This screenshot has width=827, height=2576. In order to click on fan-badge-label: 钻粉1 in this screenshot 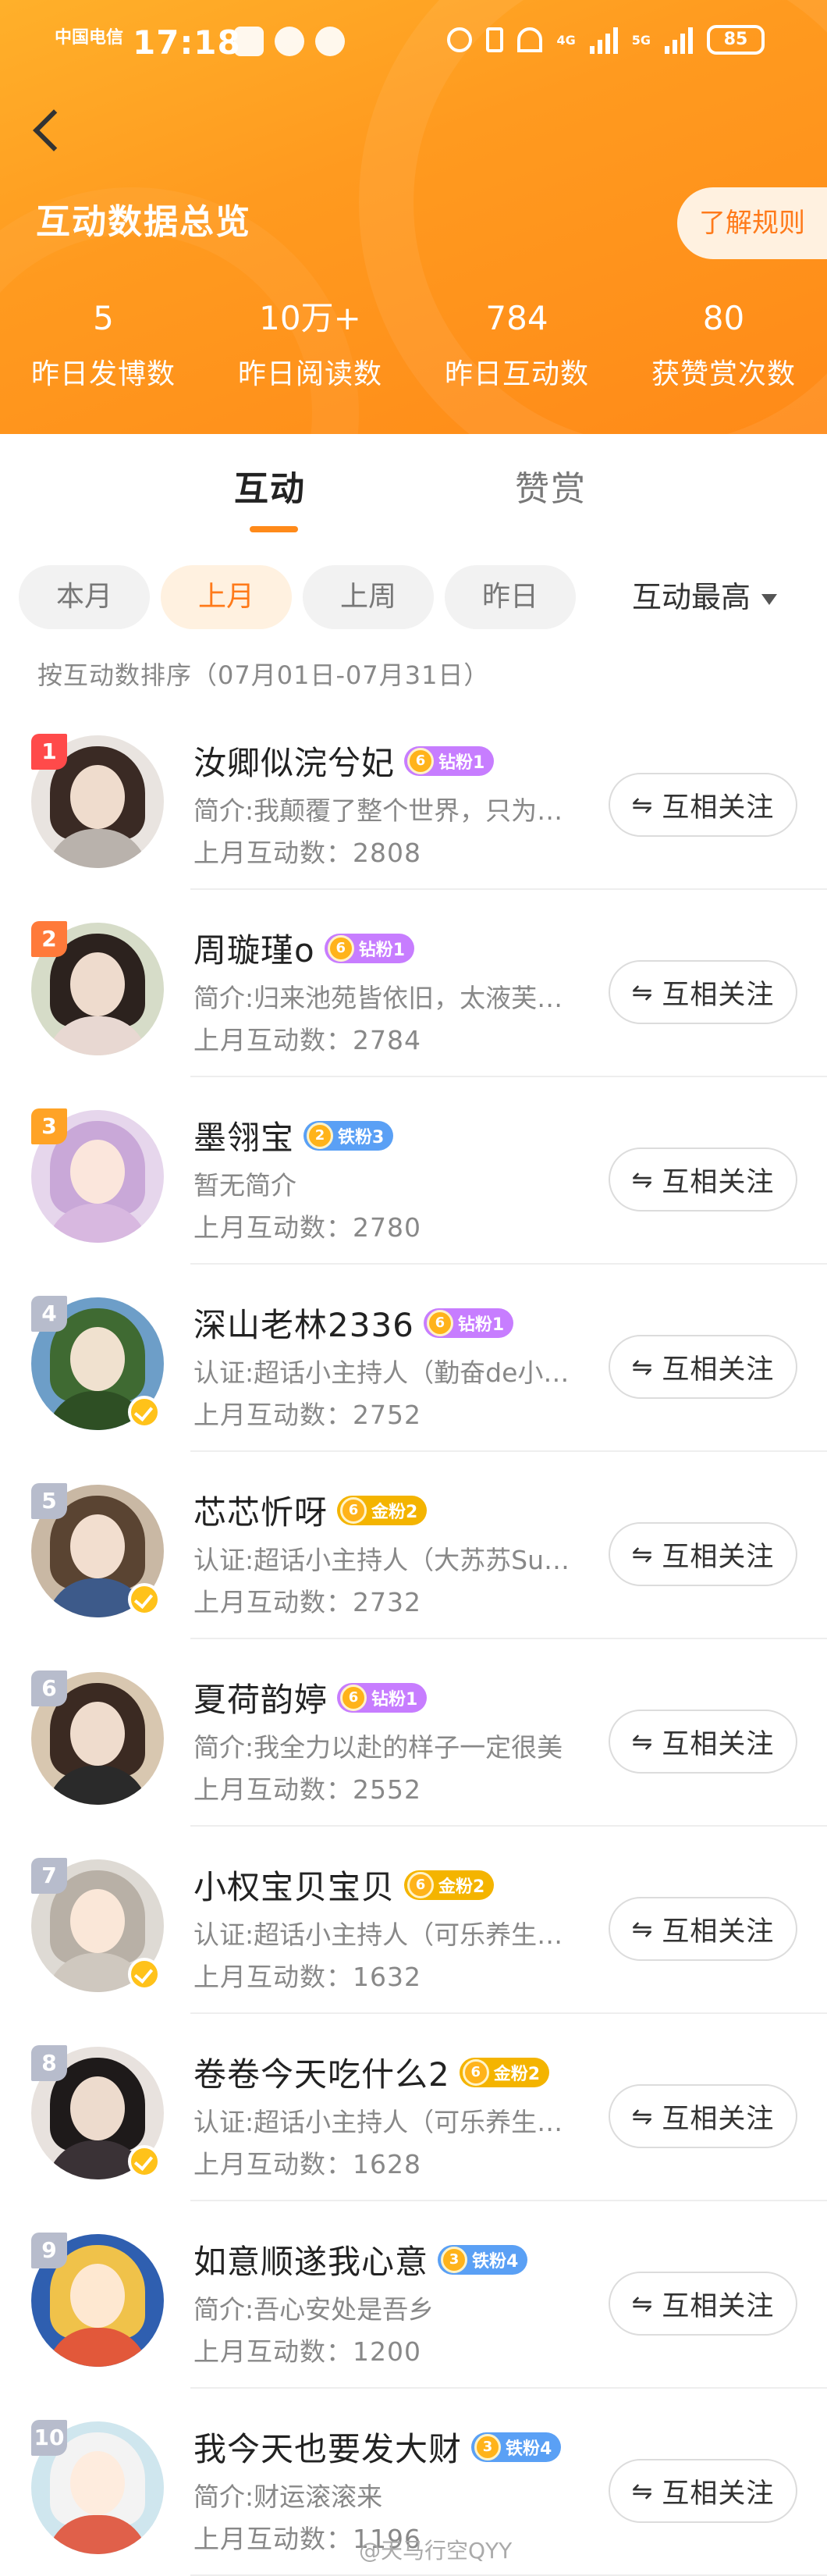, I will do `click(382, 950)`.